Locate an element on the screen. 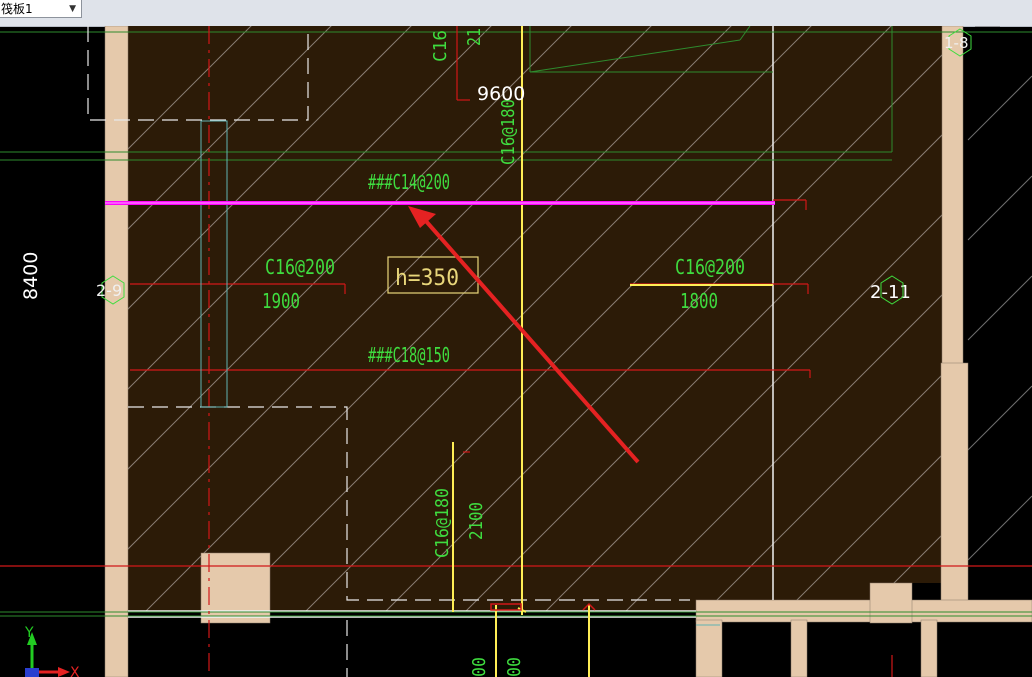 Image resolution: width=1032 pixels, height=677 pixels. label-top-small-b: 21 is located at coordinates (474, 37).